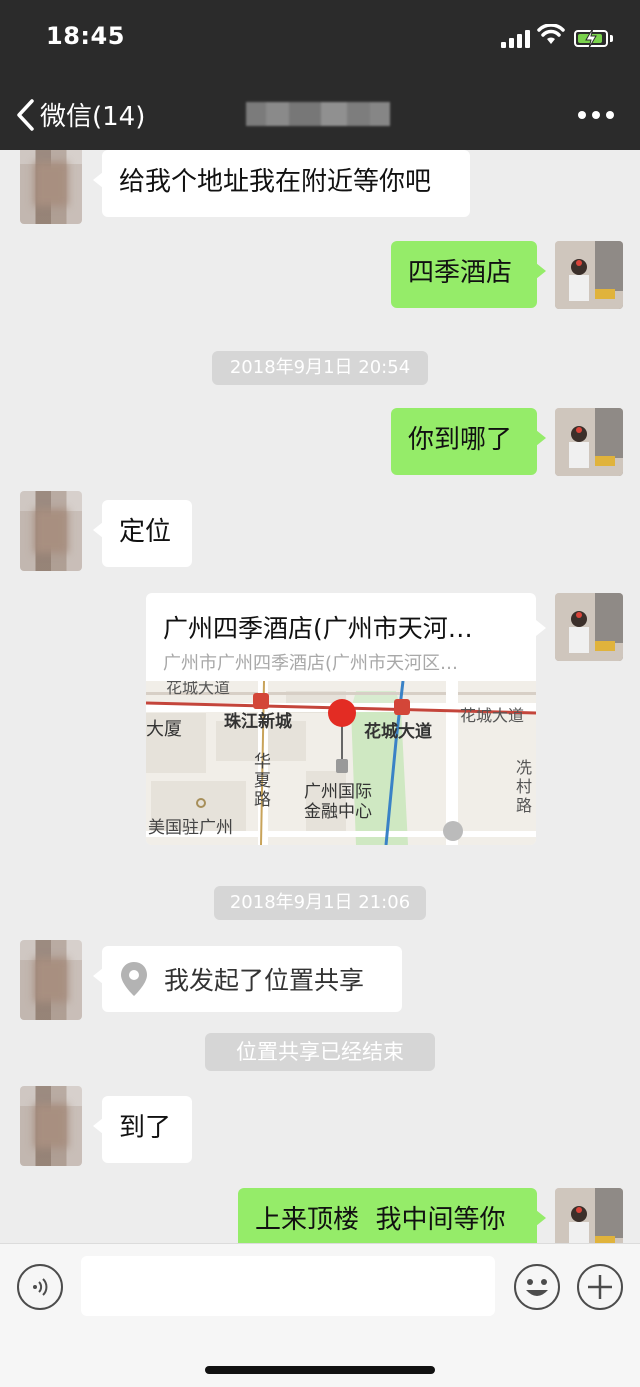 The width and height of the screenshot is (640, 1387). Describe the element at coordinates (460, 273) in the screenshot. I see `message-text: 四季酒店` at that location.